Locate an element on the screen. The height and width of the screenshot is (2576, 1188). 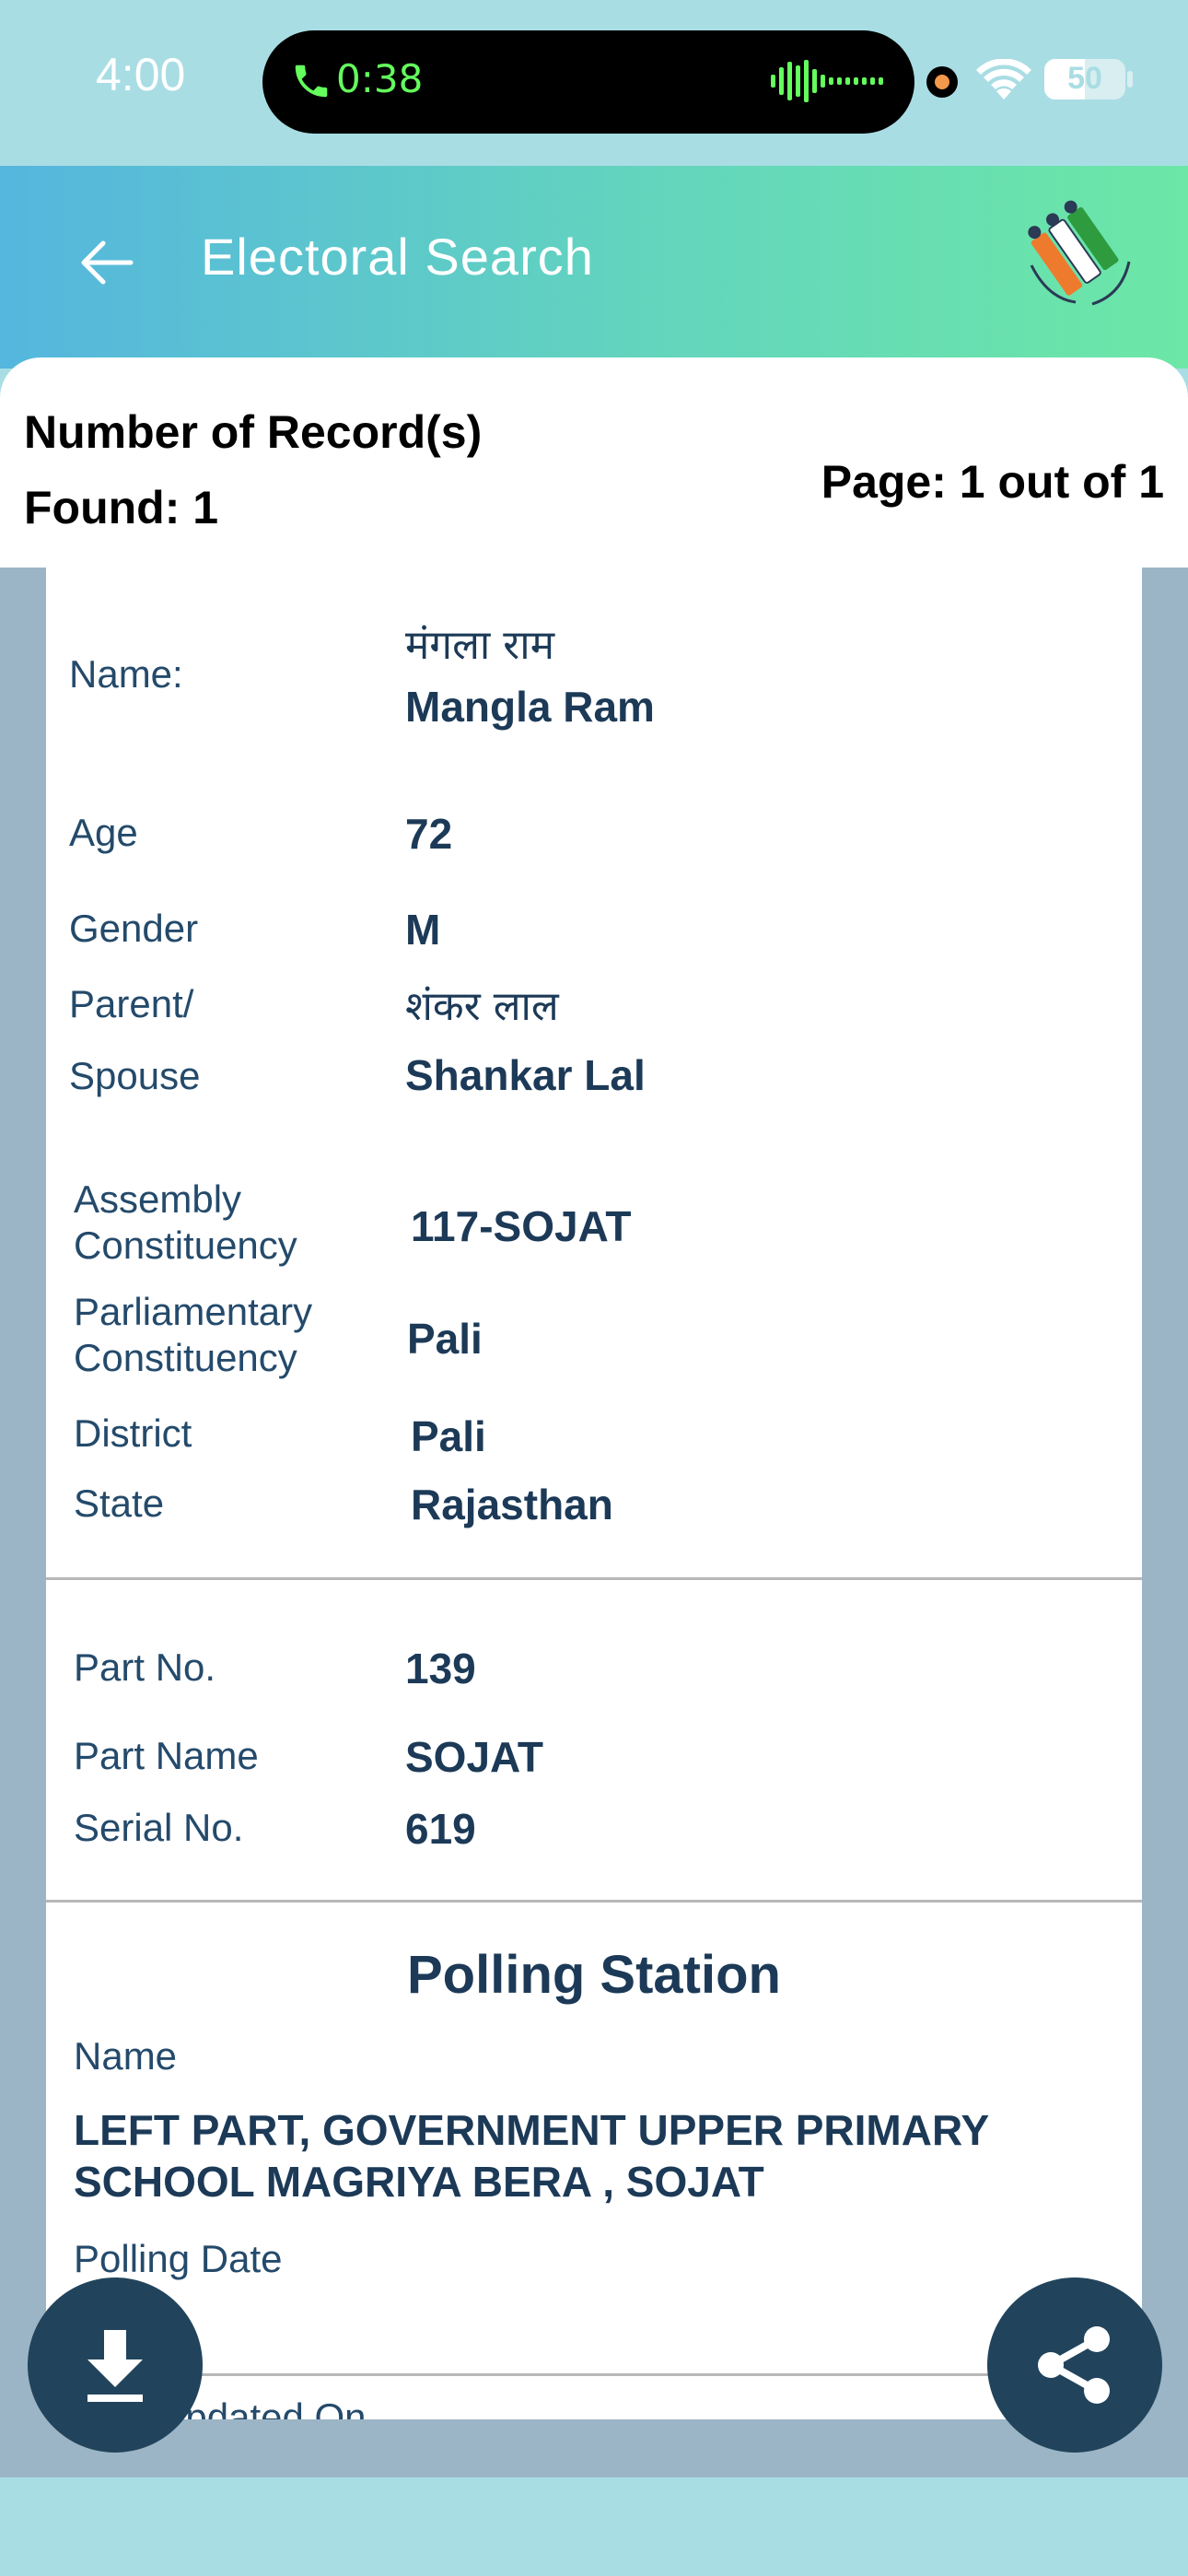
district-label: District is located at coordinates (133, 1433).